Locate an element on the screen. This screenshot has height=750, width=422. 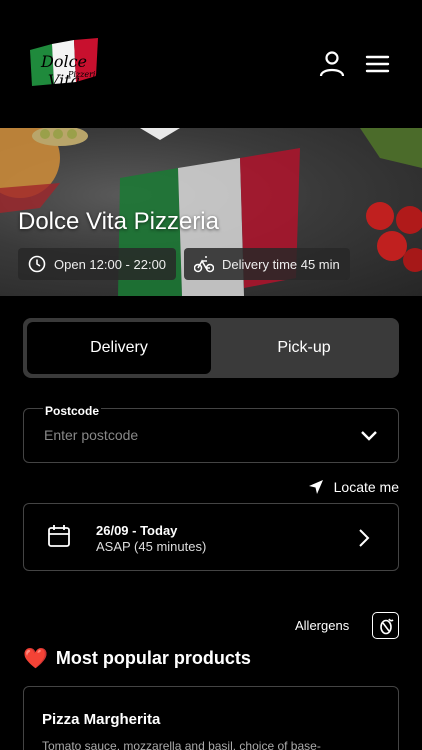
delivery-tab: Delivery is located at coordinates (119, 348).